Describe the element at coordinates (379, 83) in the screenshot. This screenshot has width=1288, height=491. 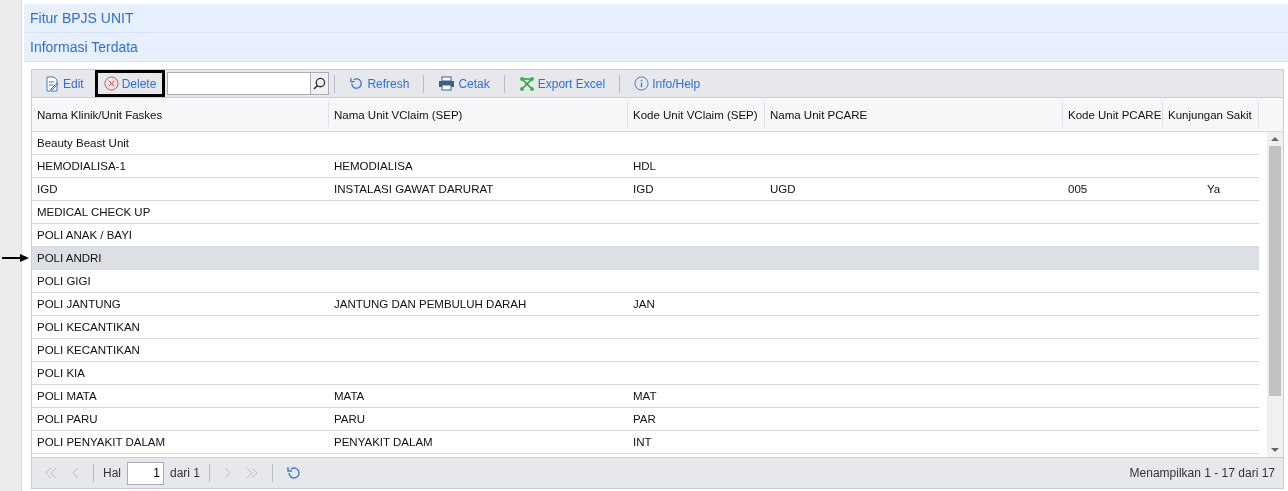
I see `refresh-button: Refresh` at that location.